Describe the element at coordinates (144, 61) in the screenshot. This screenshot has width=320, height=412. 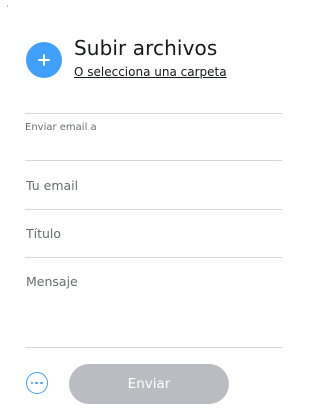
I see `upload-header: Subir archivos O selecciona una carpeta` at that location.